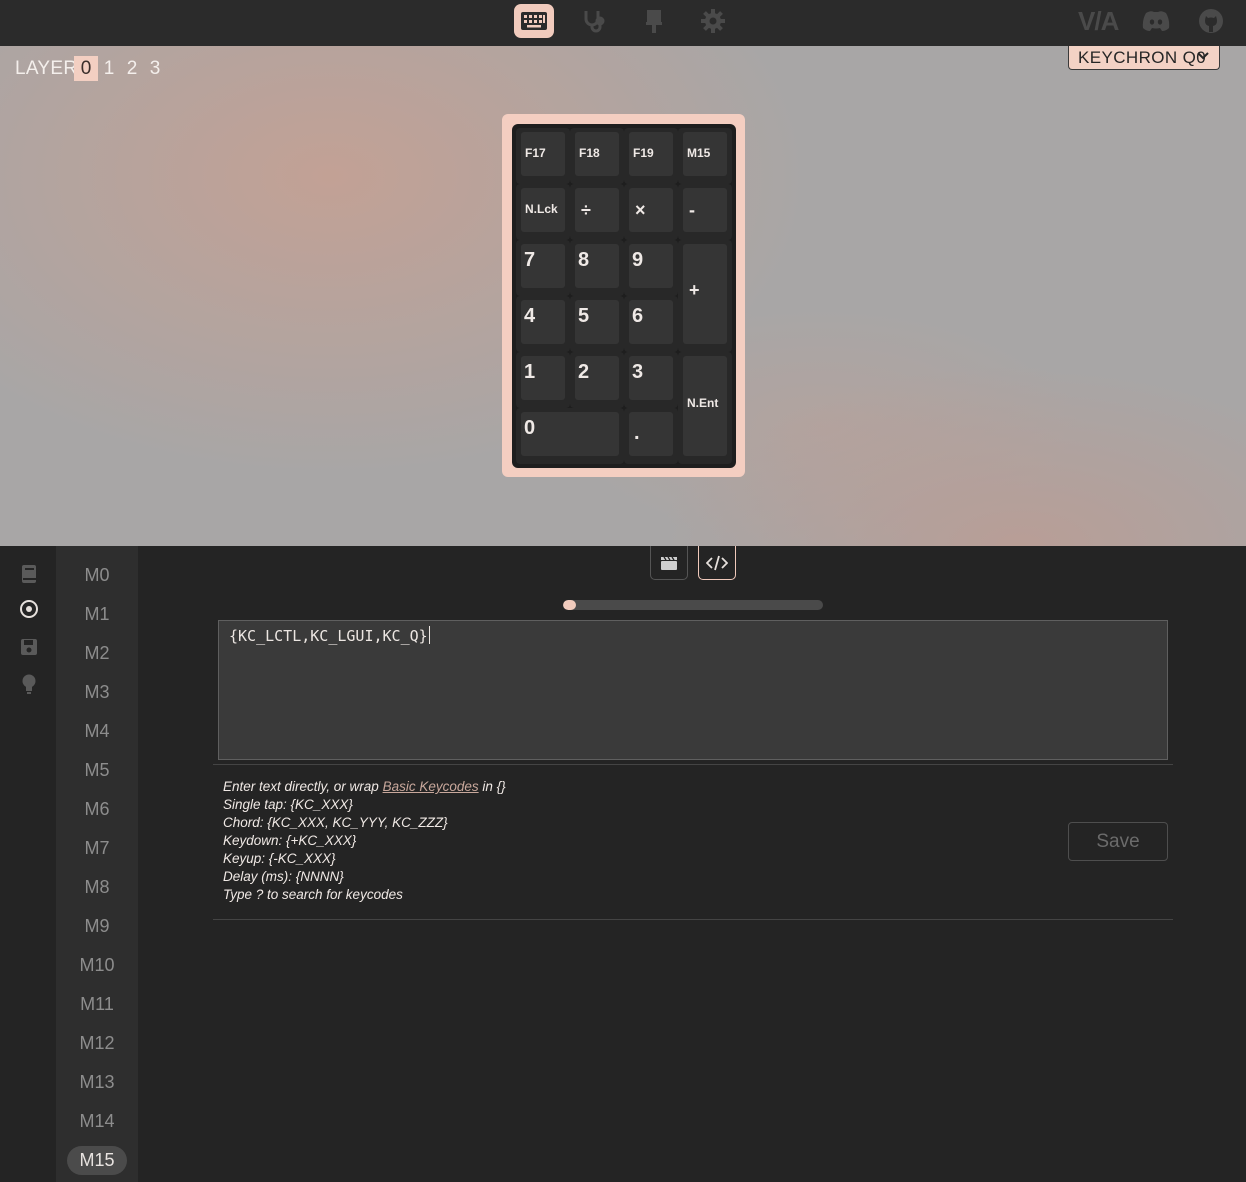 The height and width of the screenshot is (1182, 1246). What do you see at coordinates (654, 21) in the screenshot?
I see `paintbrush-icon` at bounding box center [654, 21].